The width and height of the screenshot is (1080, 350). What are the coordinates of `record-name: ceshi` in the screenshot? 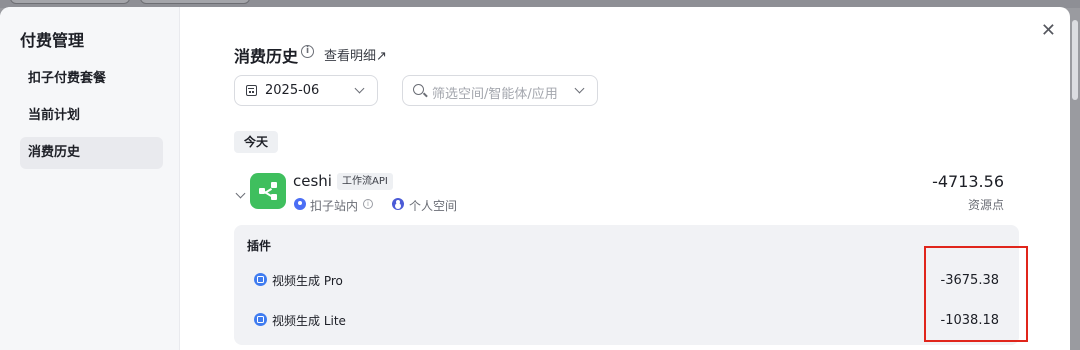 It's located at (312, 181).